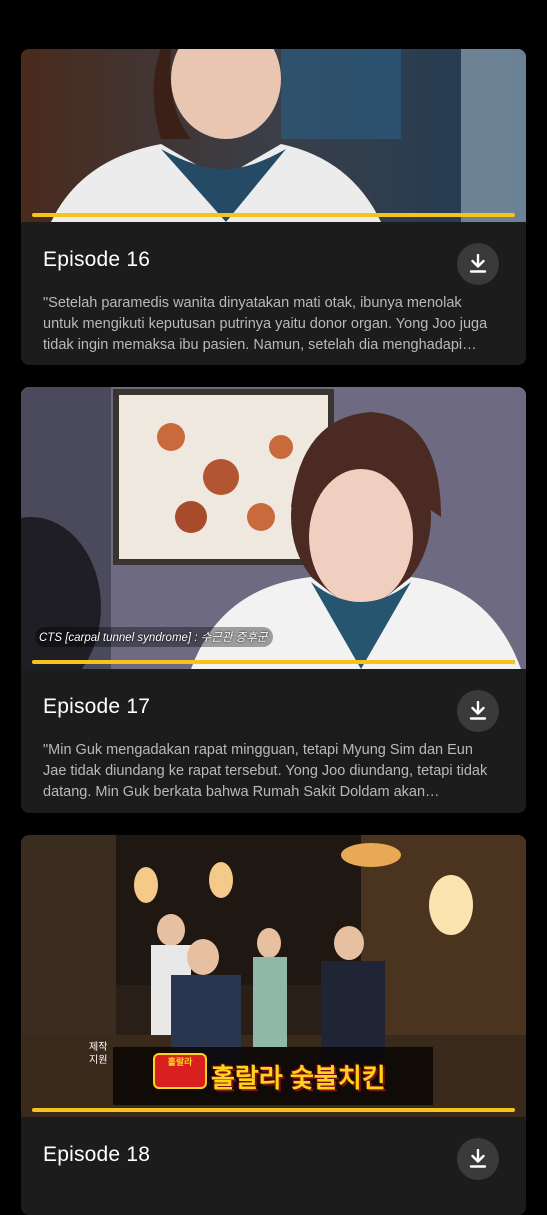  I want to click on episode-thumbnail, so click(273, 135).